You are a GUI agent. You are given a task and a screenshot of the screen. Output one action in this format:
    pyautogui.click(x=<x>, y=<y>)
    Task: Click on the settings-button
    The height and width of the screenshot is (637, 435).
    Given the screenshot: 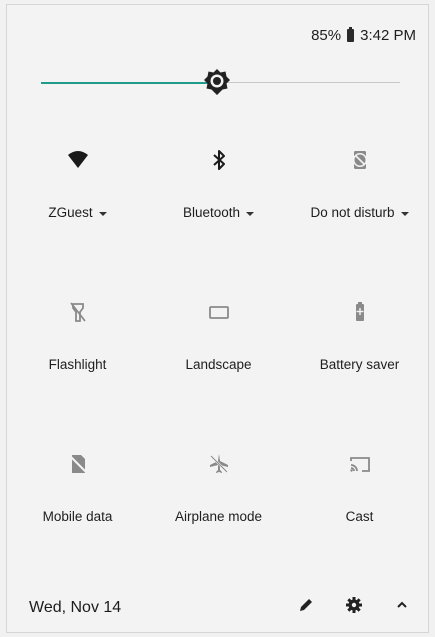 What is the action you would take?
    pyautogui.click(x=354, y=607)
    